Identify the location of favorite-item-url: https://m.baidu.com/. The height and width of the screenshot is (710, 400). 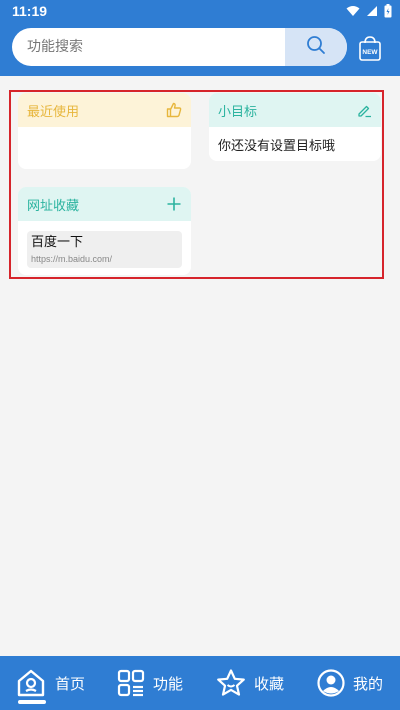
(72, 259).